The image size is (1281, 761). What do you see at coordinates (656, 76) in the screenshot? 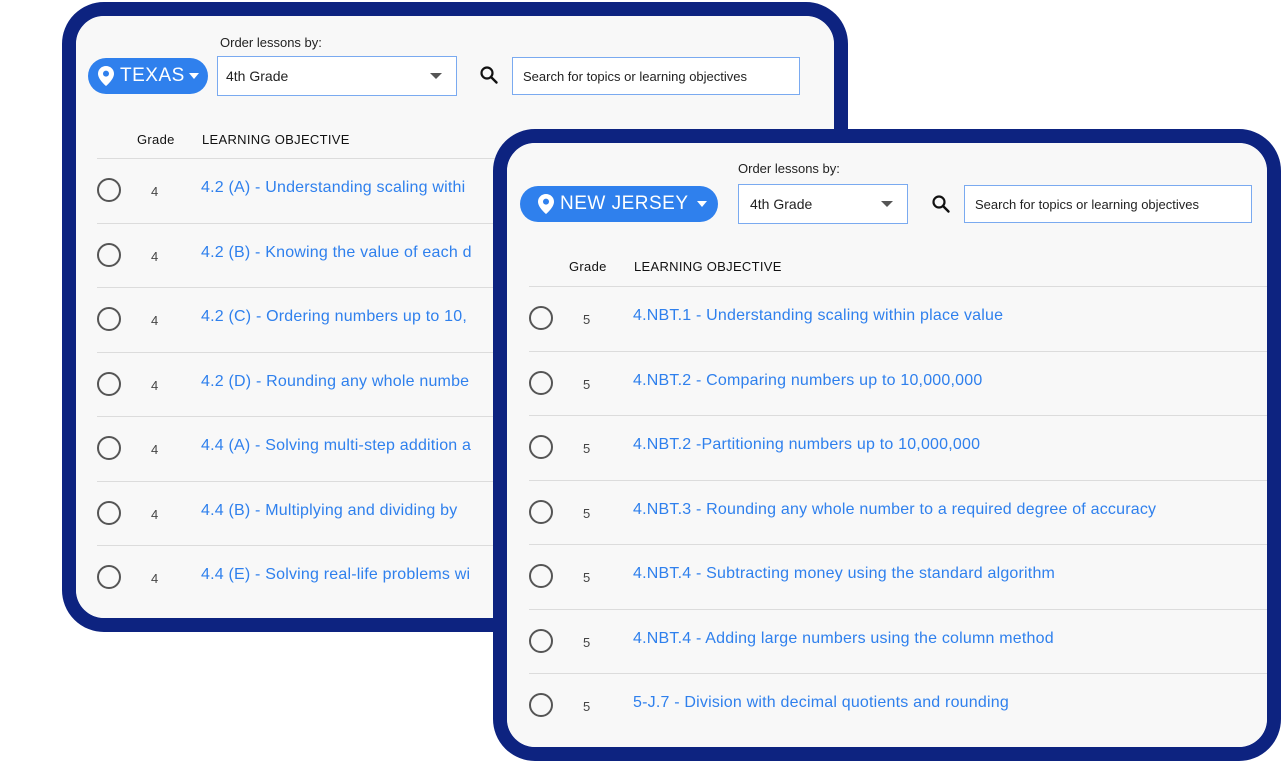
I see `texas-search-input` at bounding box center [656, 76].